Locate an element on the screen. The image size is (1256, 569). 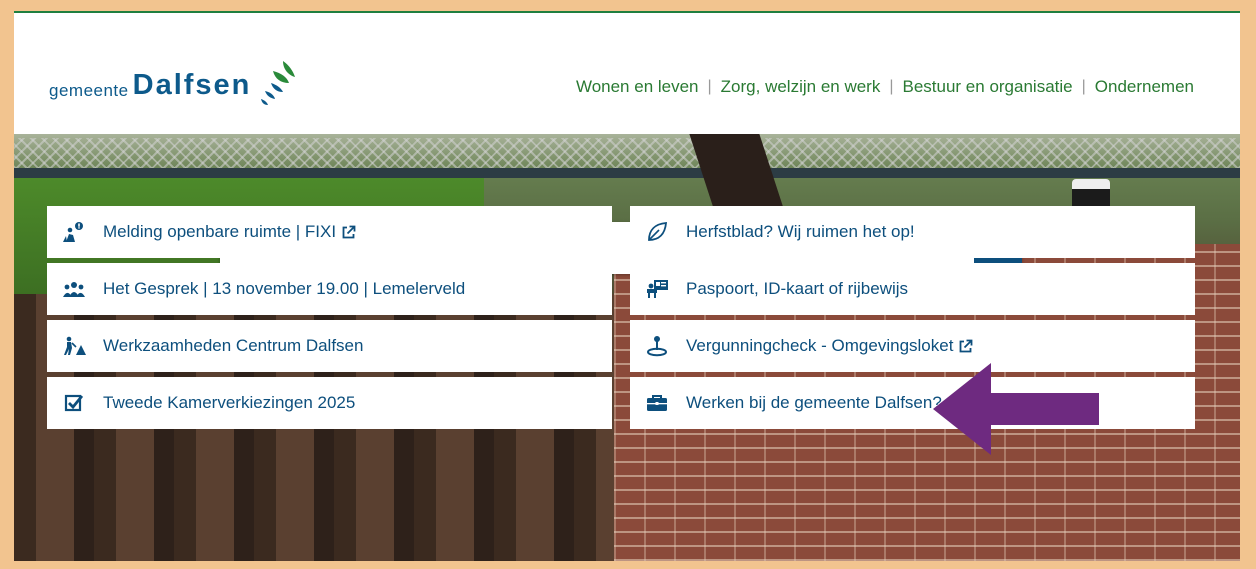
checkbox-icon is located at coordinates (74, 403).